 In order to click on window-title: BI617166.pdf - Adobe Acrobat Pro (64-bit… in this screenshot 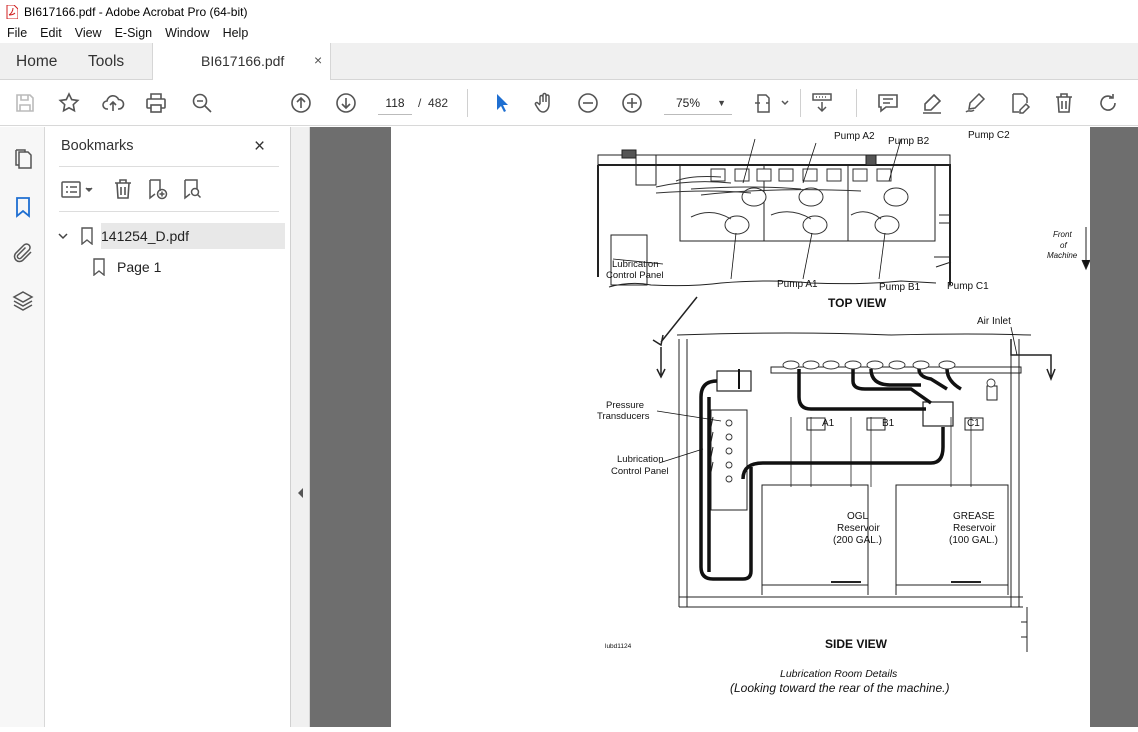, I will do `click(136, 11)`.